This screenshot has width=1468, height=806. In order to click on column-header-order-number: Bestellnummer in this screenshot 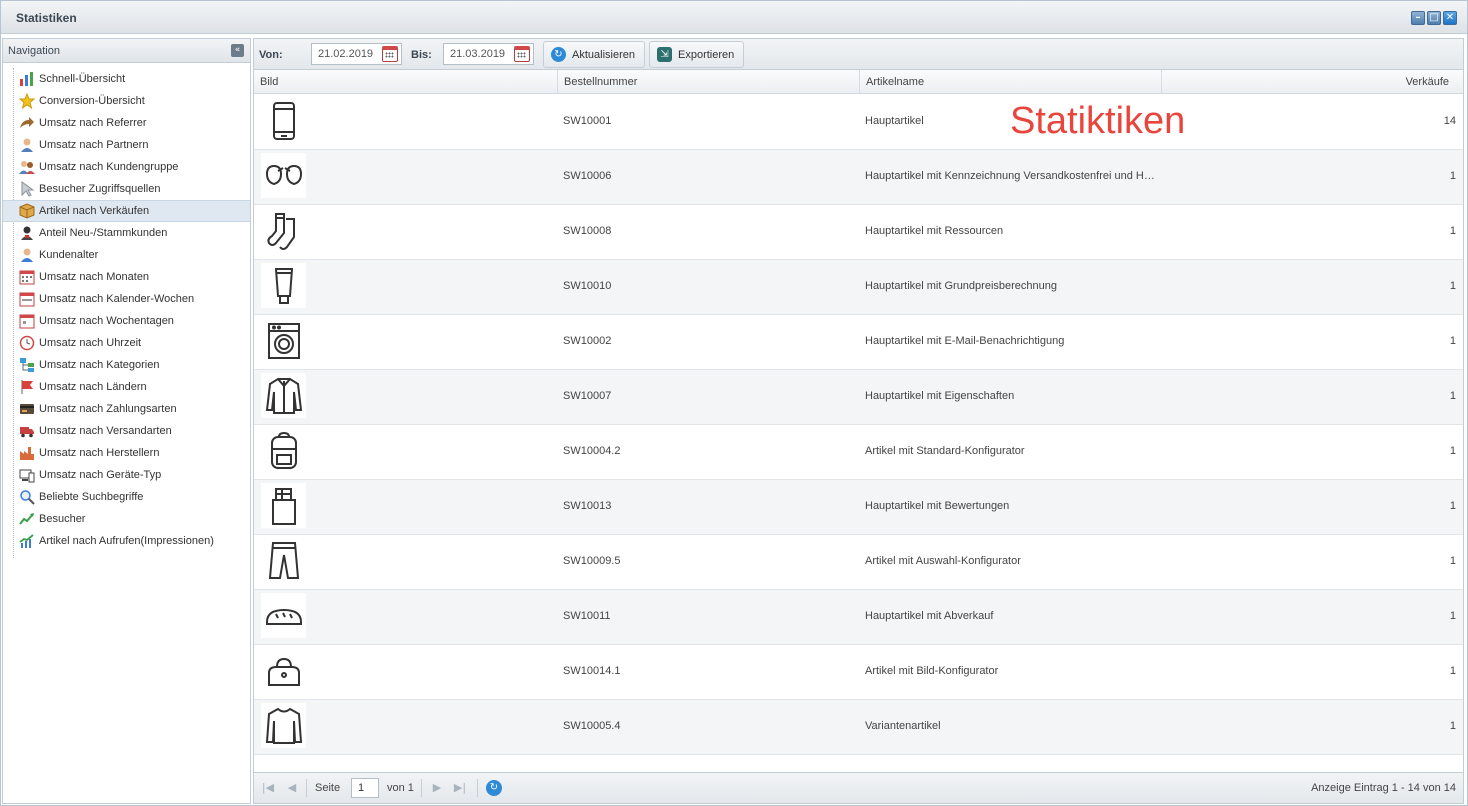, I will do `click(709, 82)`.